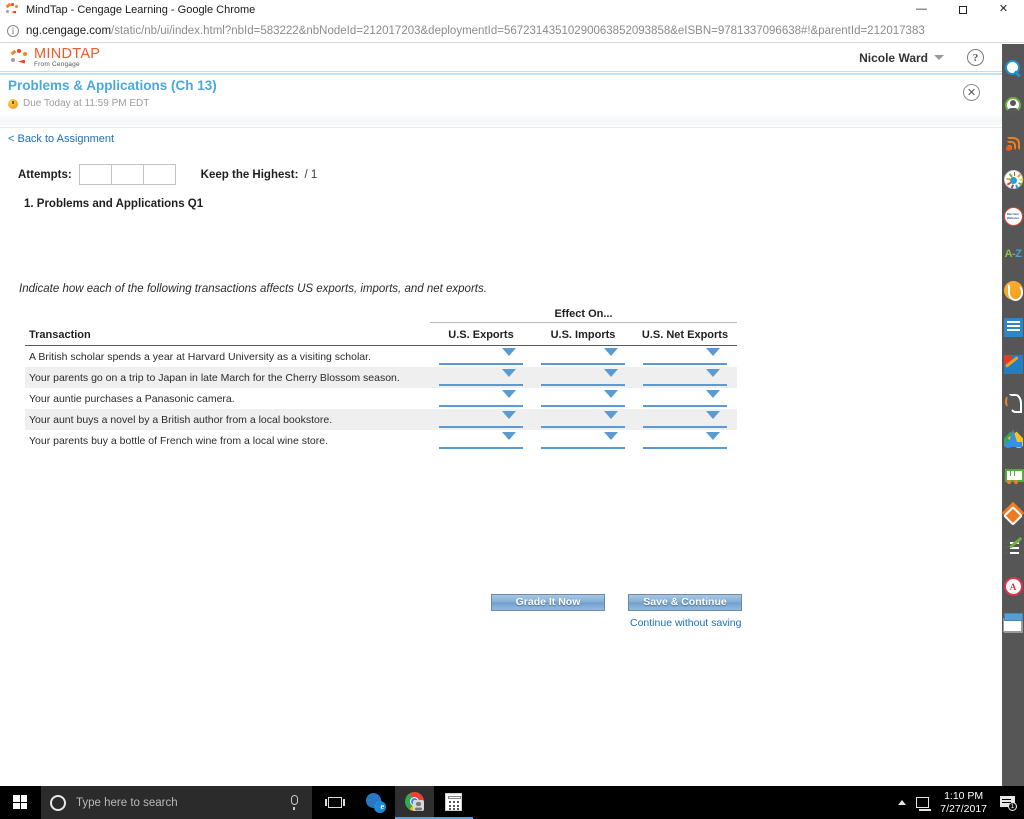  I want to click on notifications-icon: 1, so click(1008, 803).